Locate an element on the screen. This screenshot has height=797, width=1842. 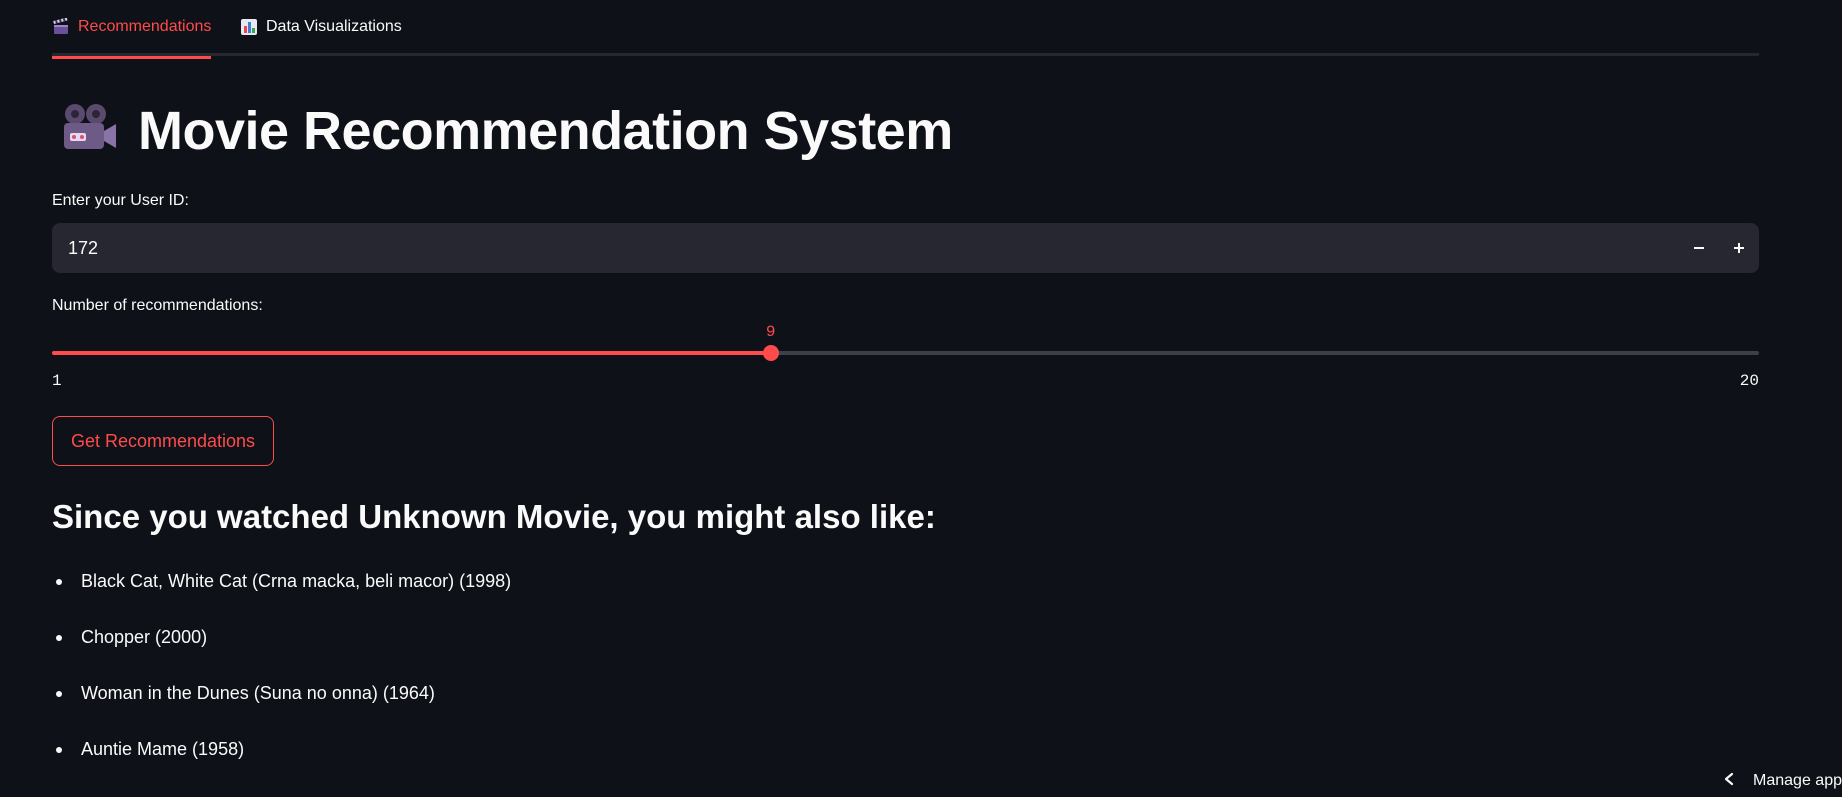
page-title: Movie Recommendation System is located at coordinates (545, 131).